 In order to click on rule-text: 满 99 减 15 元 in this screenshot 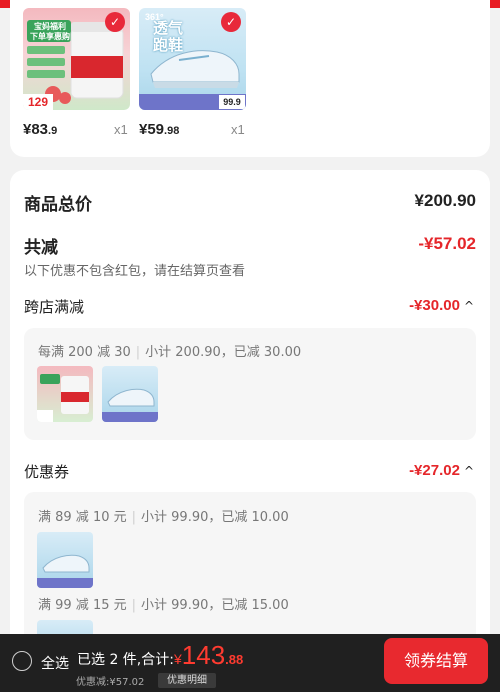, I will do `click(82, 605)`.